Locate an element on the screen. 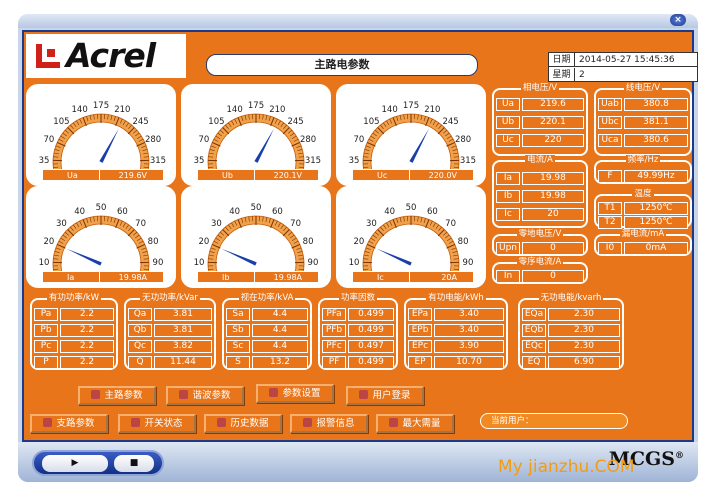 Image resolution: width=708 pixels, height=491 pixels. user-login-button: 用户登录 is located at coordinates (385, 395).